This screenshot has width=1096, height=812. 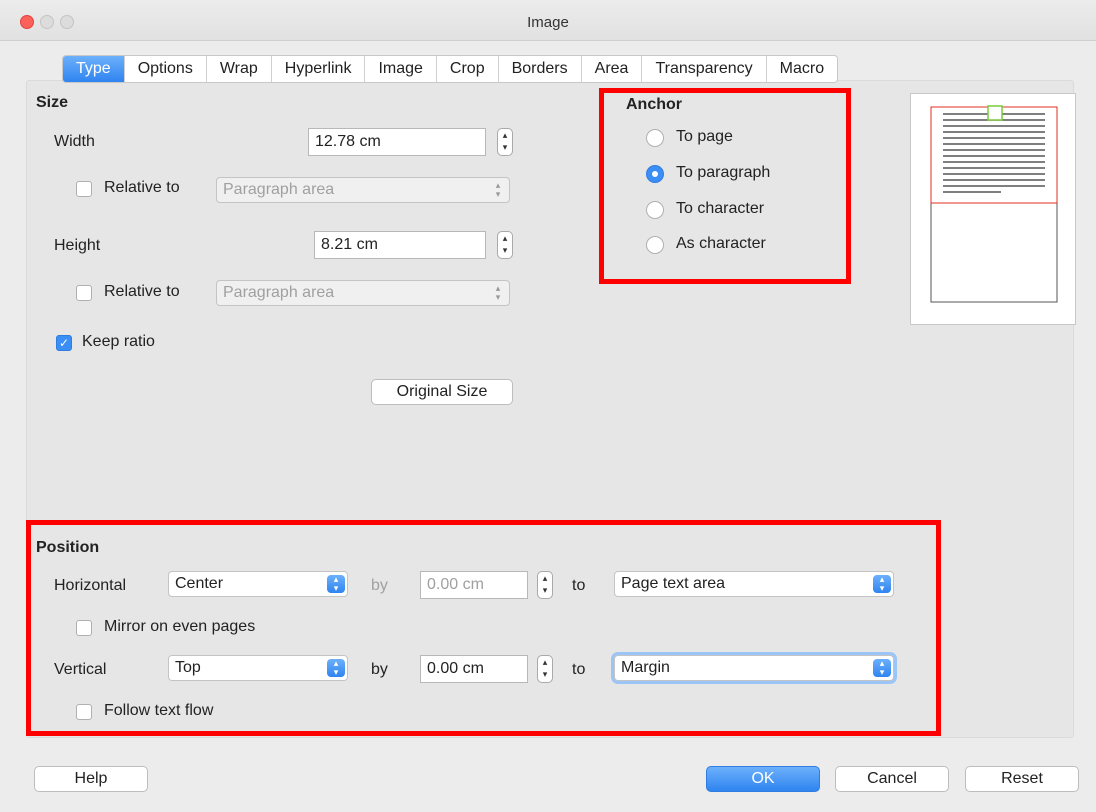 What do you see at coordinates (165, 69) in the screenshot?
I see `tab-options: Options` at bounding box center [165, 69].